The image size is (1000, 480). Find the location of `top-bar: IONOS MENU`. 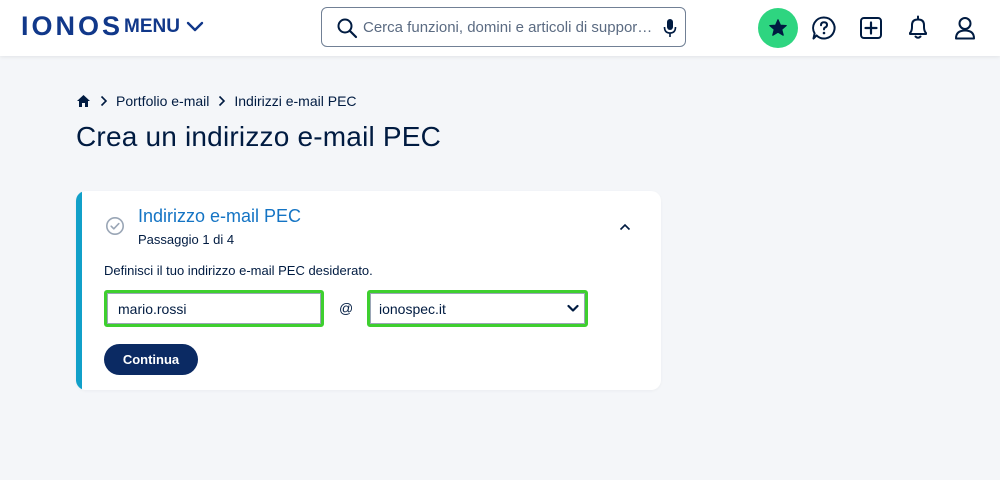

top-bar: IONOS MENU is located at coordinates (500, 28).